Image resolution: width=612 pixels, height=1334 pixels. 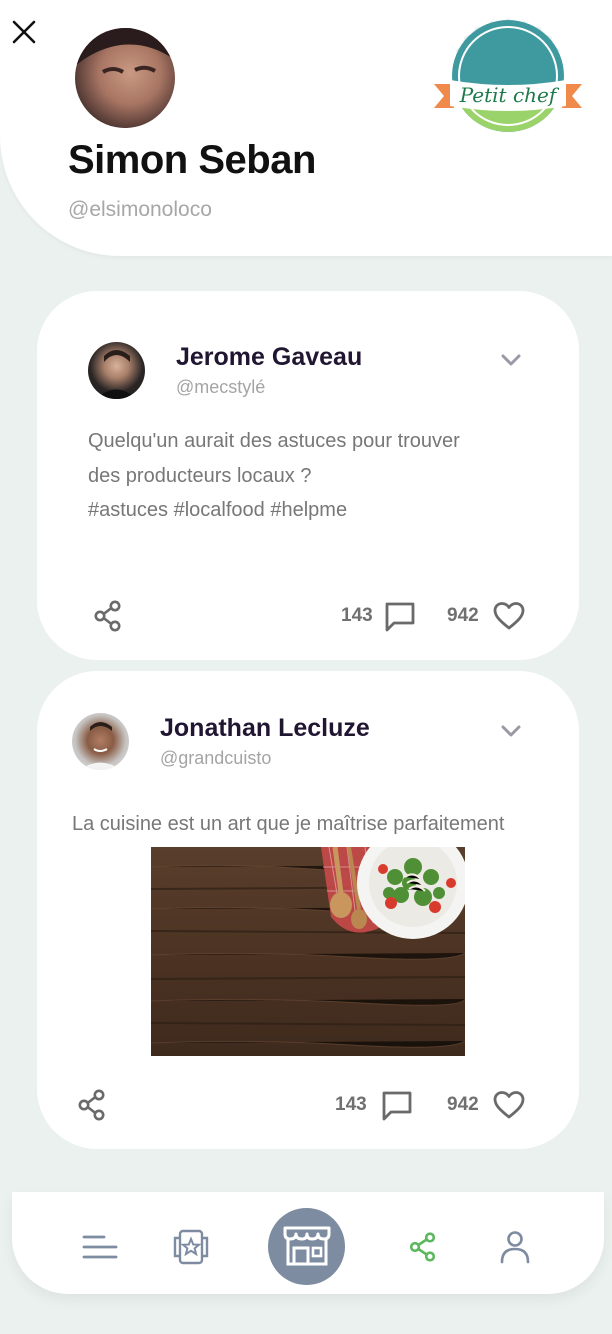 I want to click on post-image, so click(x=308, y=951).